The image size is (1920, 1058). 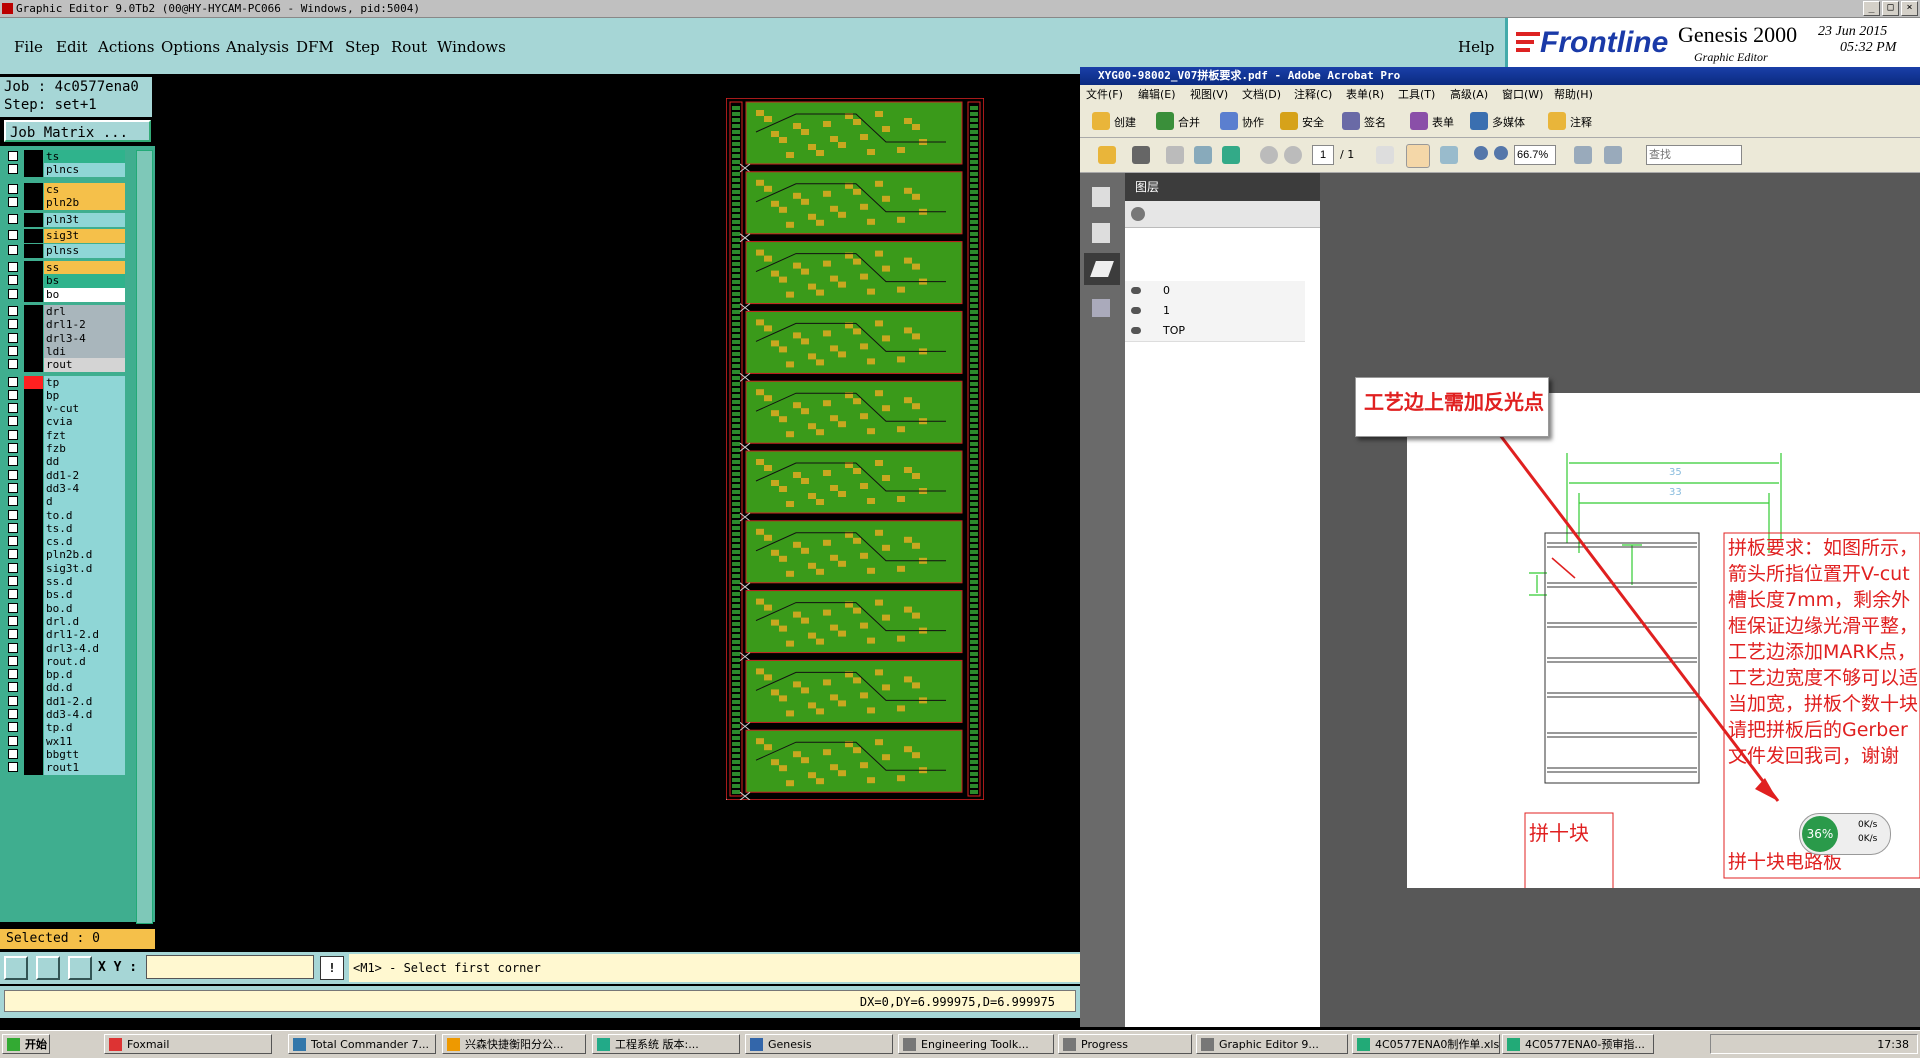 I want to click on layer-row-pln2b.d: pln2b.d, so click(x=64, y=555).